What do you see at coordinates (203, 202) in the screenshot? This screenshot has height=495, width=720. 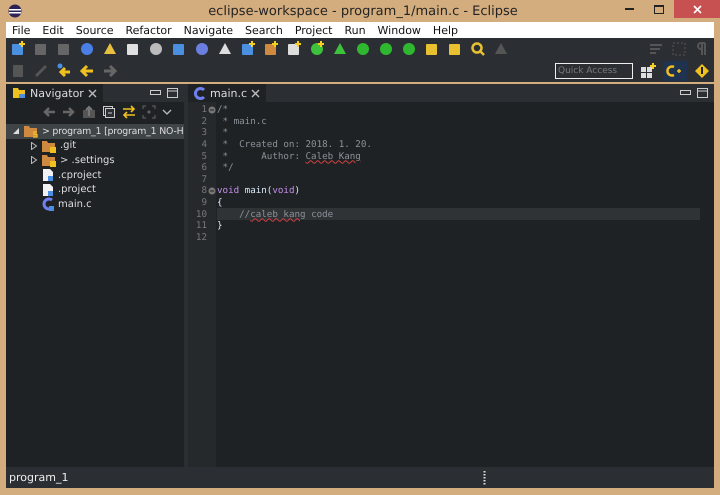 I see `line-number: 9` at bounding box center [203, 202].